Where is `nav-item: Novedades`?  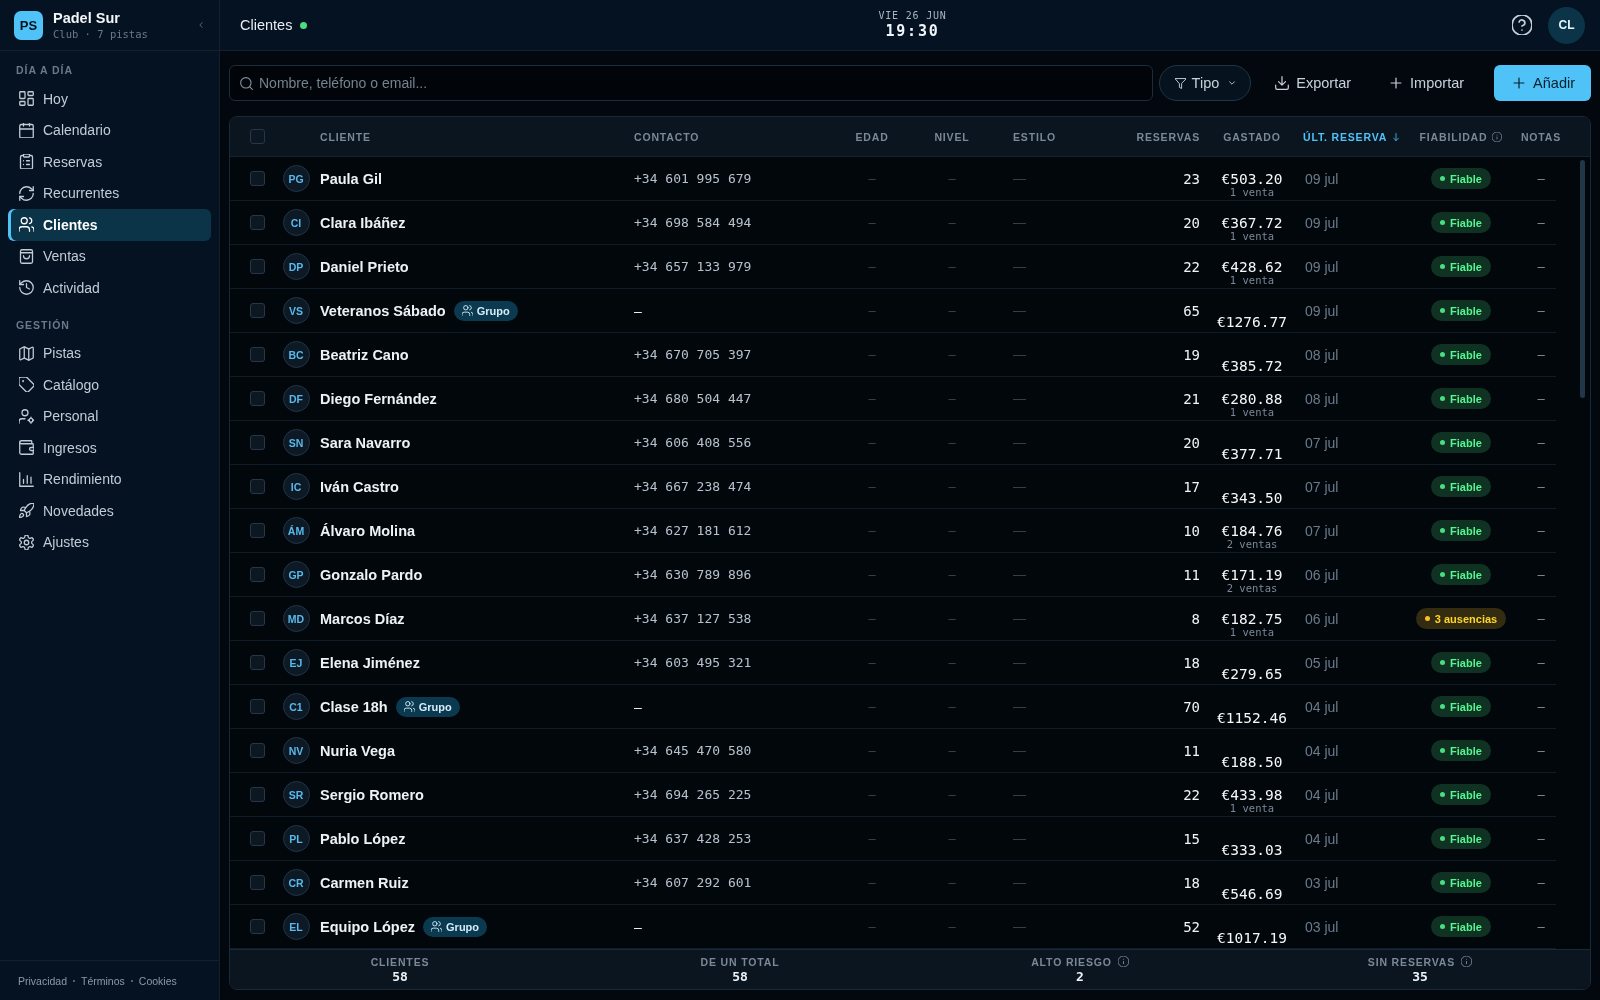 nav-item: Novedades is located at coordinates (109, 511).